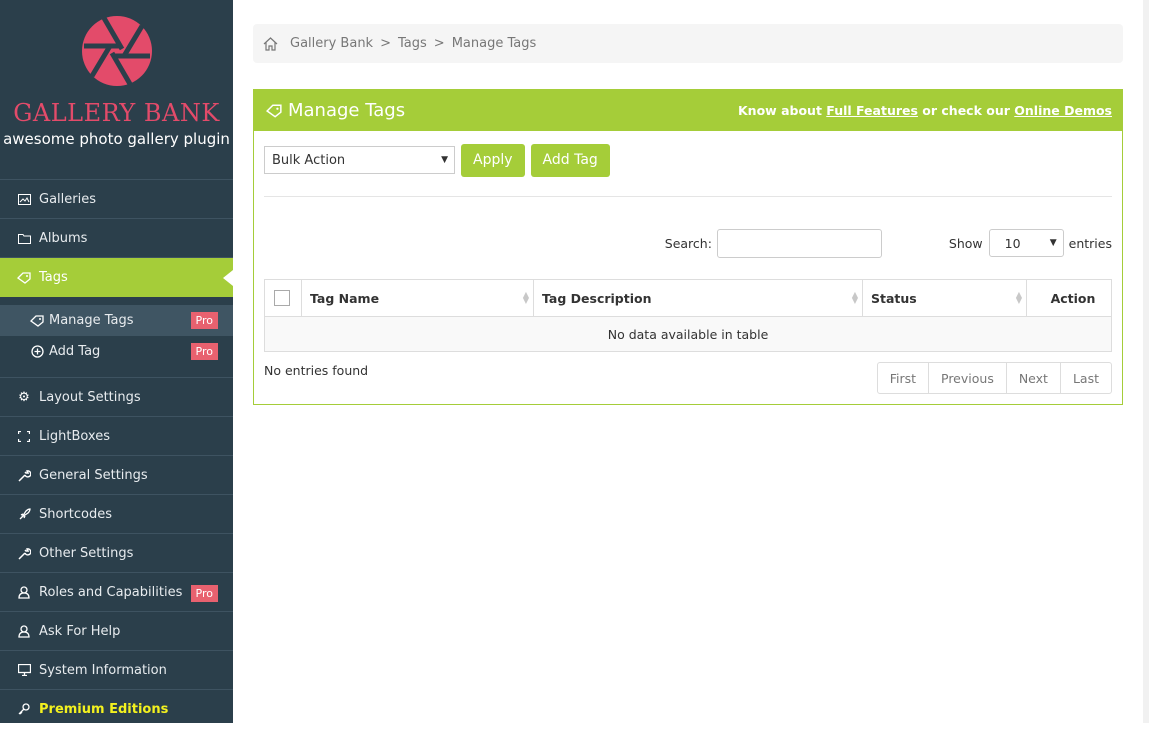  I want to click on brand-tagline: awesome photo gallery plugin, so click(116, 139).